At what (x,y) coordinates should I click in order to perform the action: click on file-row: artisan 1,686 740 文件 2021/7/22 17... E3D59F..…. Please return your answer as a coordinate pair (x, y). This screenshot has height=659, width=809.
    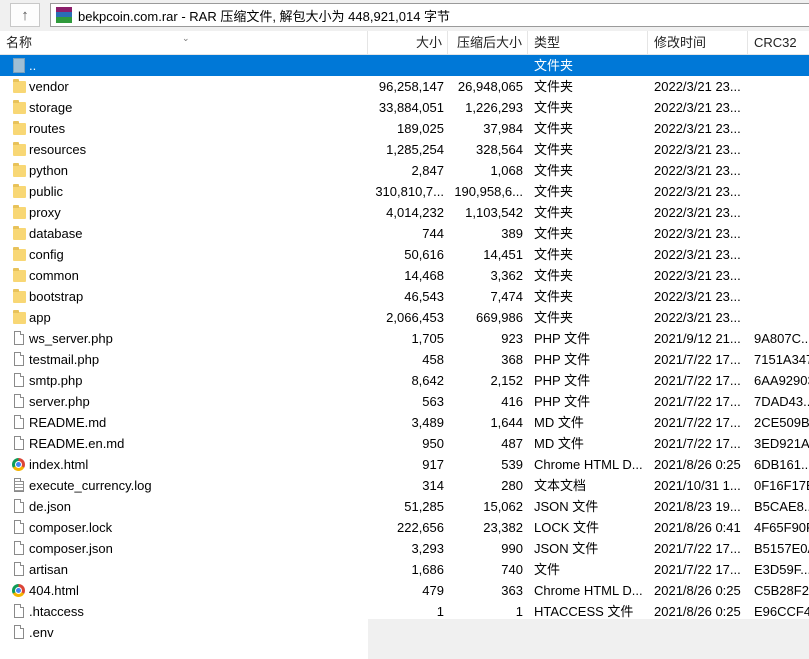
    Looking at the image, I should click on (404, 569).